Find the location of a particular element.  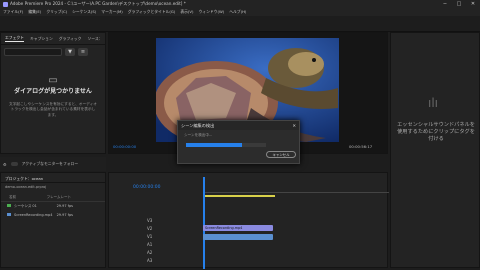

timeline-timecode: 00:00:00:00 is located at coordinates (146, 187).